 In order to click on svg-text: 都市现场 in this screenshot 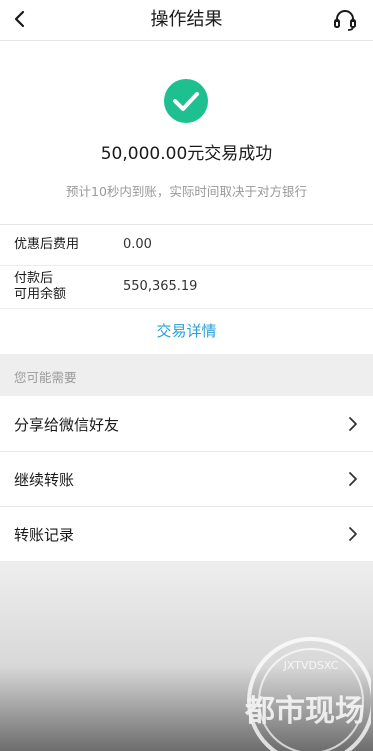, I will do `click(304, 711)`.